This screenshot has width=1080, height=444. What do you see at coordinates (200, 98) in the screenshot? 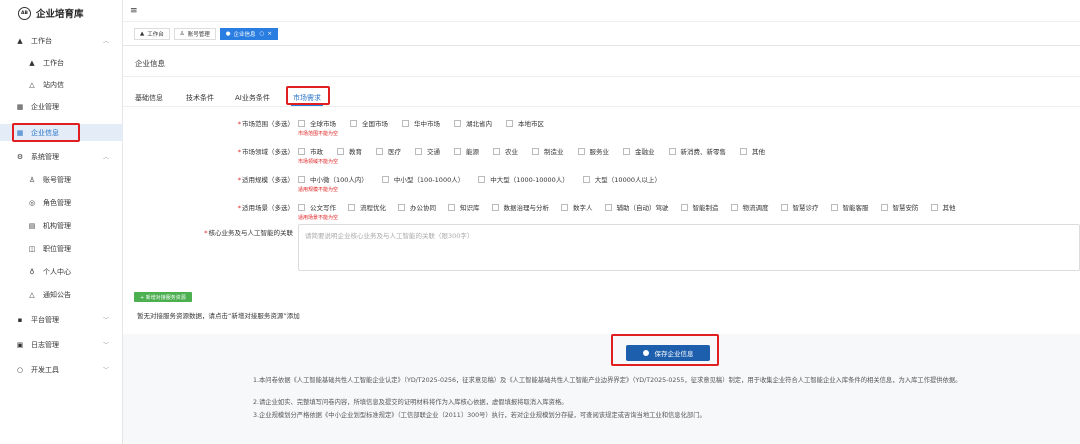
I see `tab-tech-conditions: 技术条件` at bounding box center [200, 98].